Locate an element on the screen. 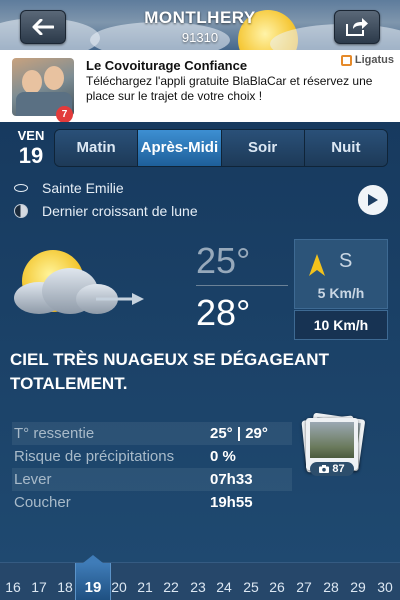  period-selector: Matin Après-Midi Soir Nuit is located at coordinates (221, 148).